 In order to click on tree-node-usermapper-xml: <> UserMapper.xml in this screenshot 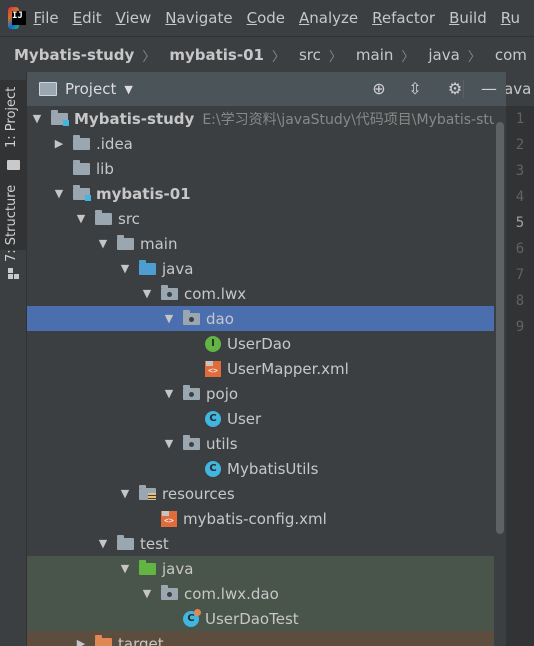, I will do `click(266, 368)`.